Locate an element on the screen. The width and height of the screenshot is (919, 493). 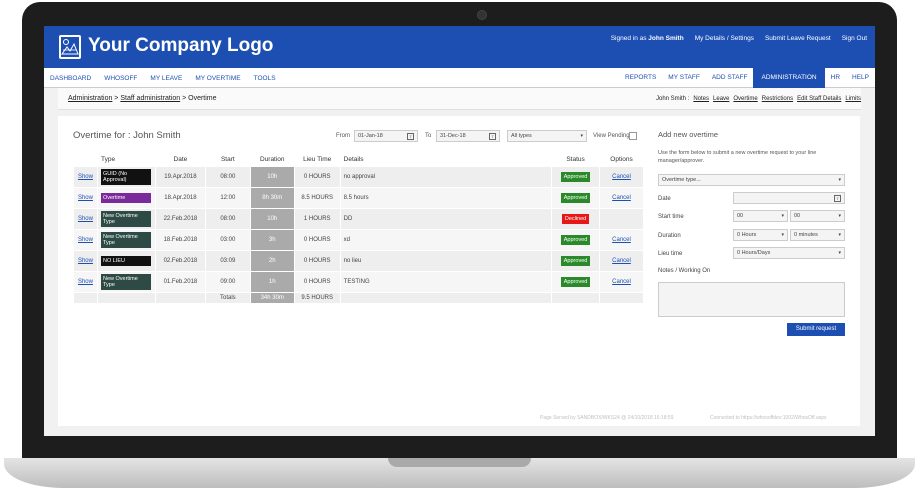
date-cell: 19.Apr.2018 is located at coordinates (180, 176).